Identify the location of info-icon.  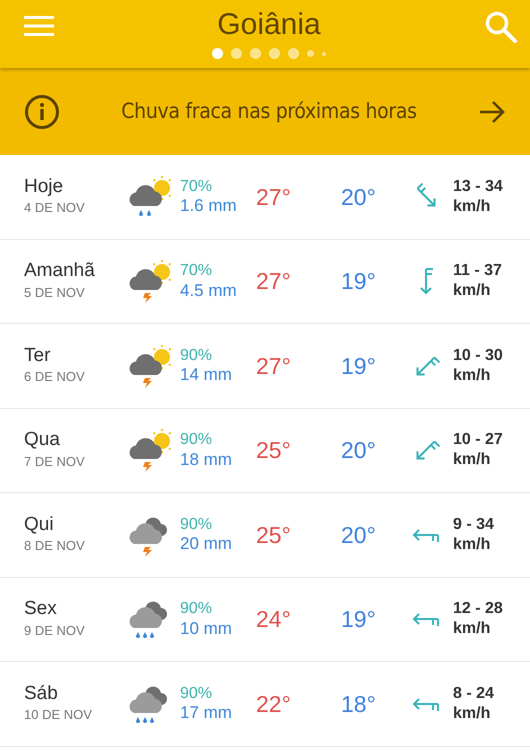
(42, 112).